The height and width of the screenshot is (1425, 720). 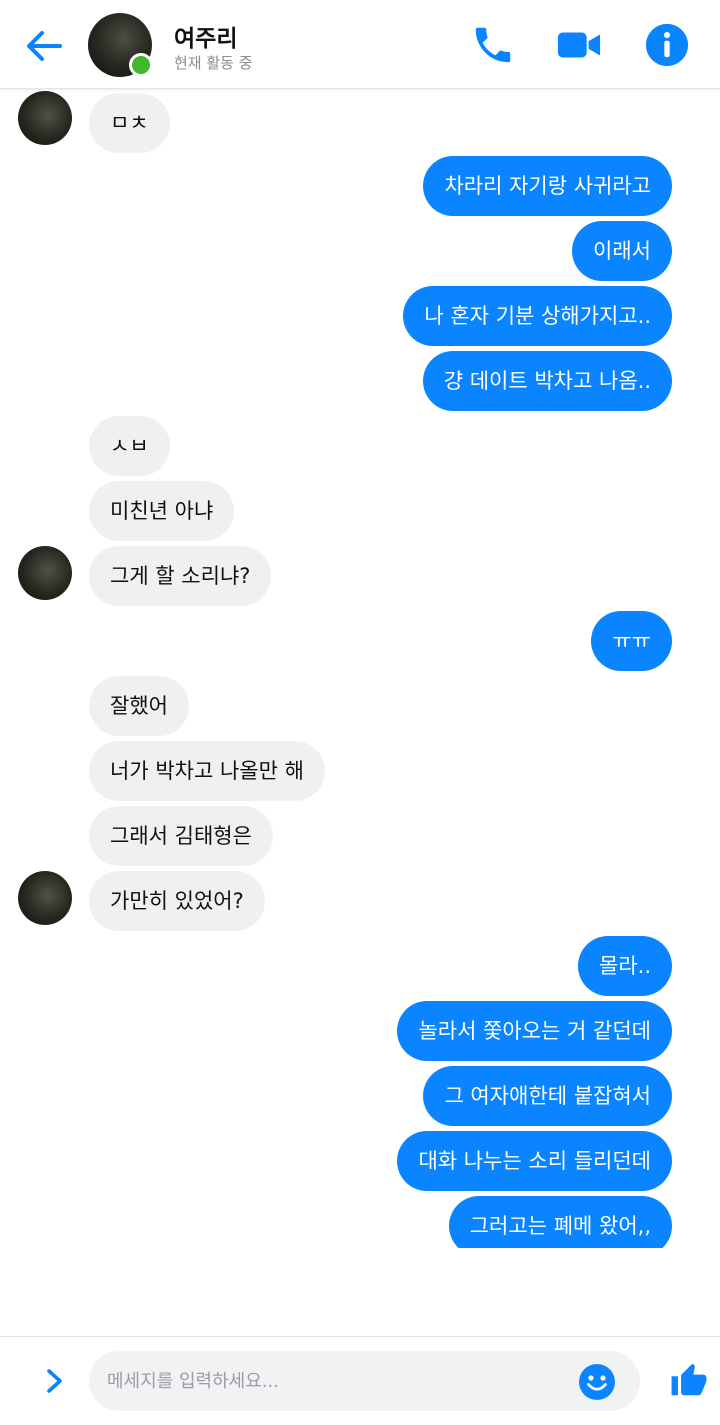 I want to click on message-bubble-outgoing: 걍 데이트 박차고 나옴.., so click(x=547, y=381).